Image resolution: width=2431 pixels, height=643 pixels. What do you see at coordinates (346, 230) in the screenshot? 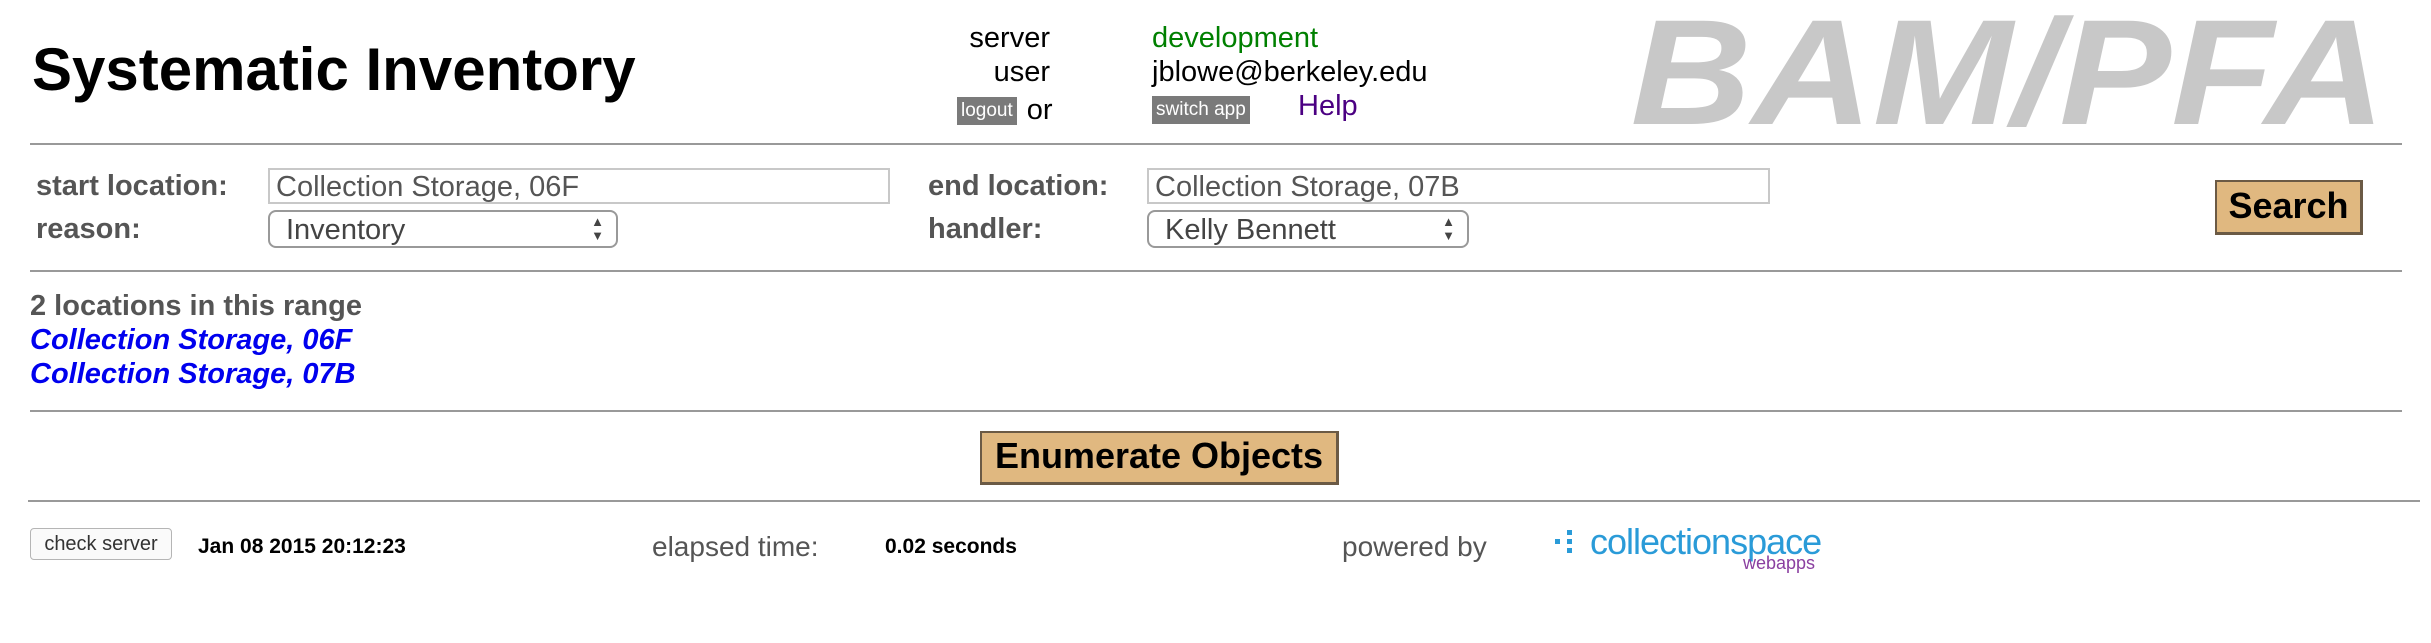
I see `reason-select-value: Inventory` at bounding box center [346, 230].